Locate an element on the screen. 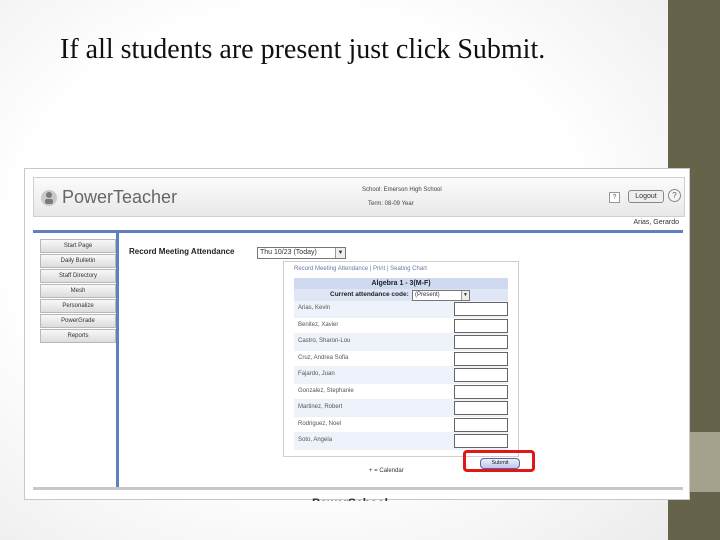  date-select-value: Thu 10/23 (Today) is located at coordinates (288, 252).